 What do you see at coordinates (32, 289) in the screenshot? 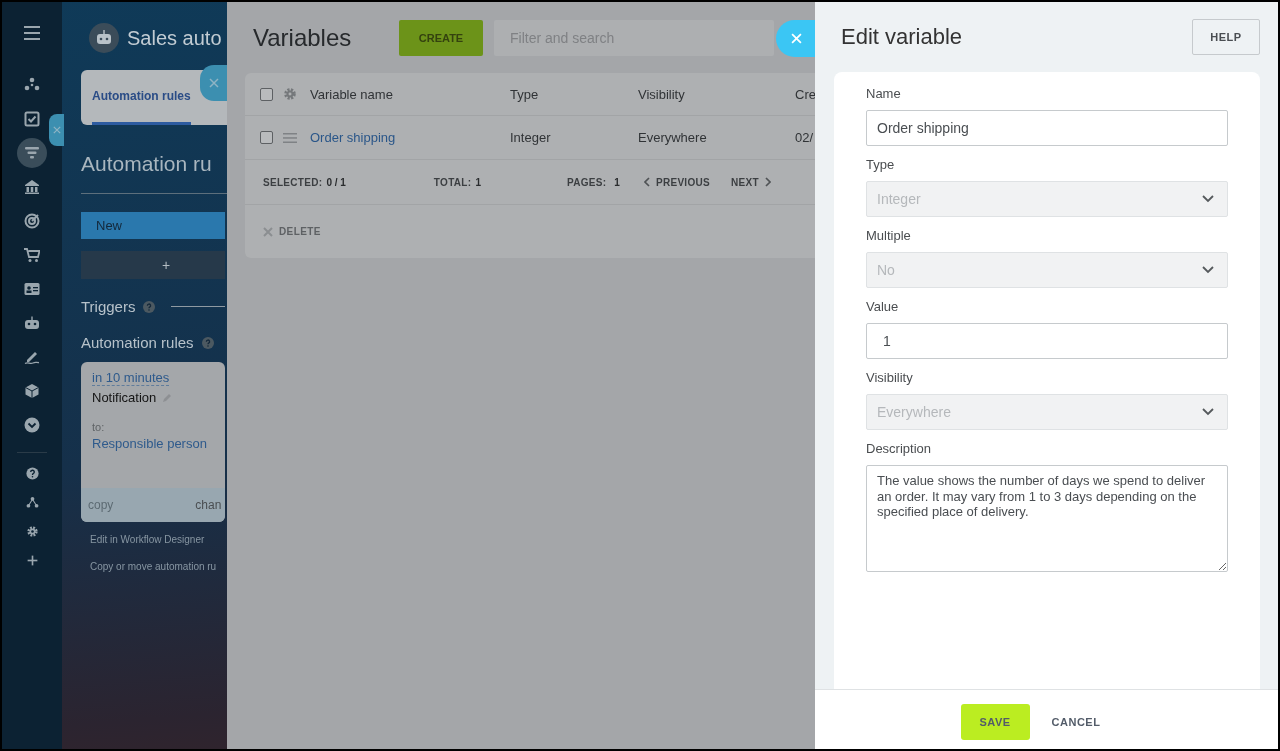
I see `contact-card-icon` at bounding box center [32, 289].